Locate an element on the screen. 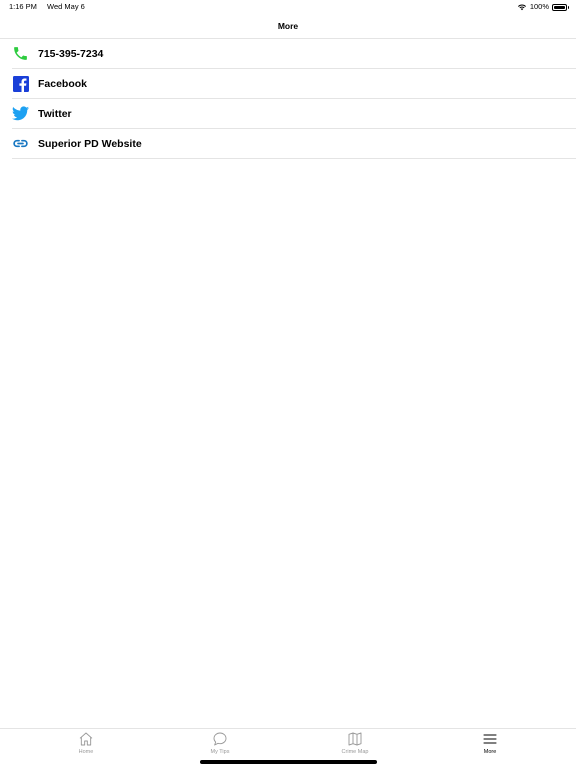 This screenshot has width=576, height=768. tab-home-label: Home is located at coordinates (86, 752).